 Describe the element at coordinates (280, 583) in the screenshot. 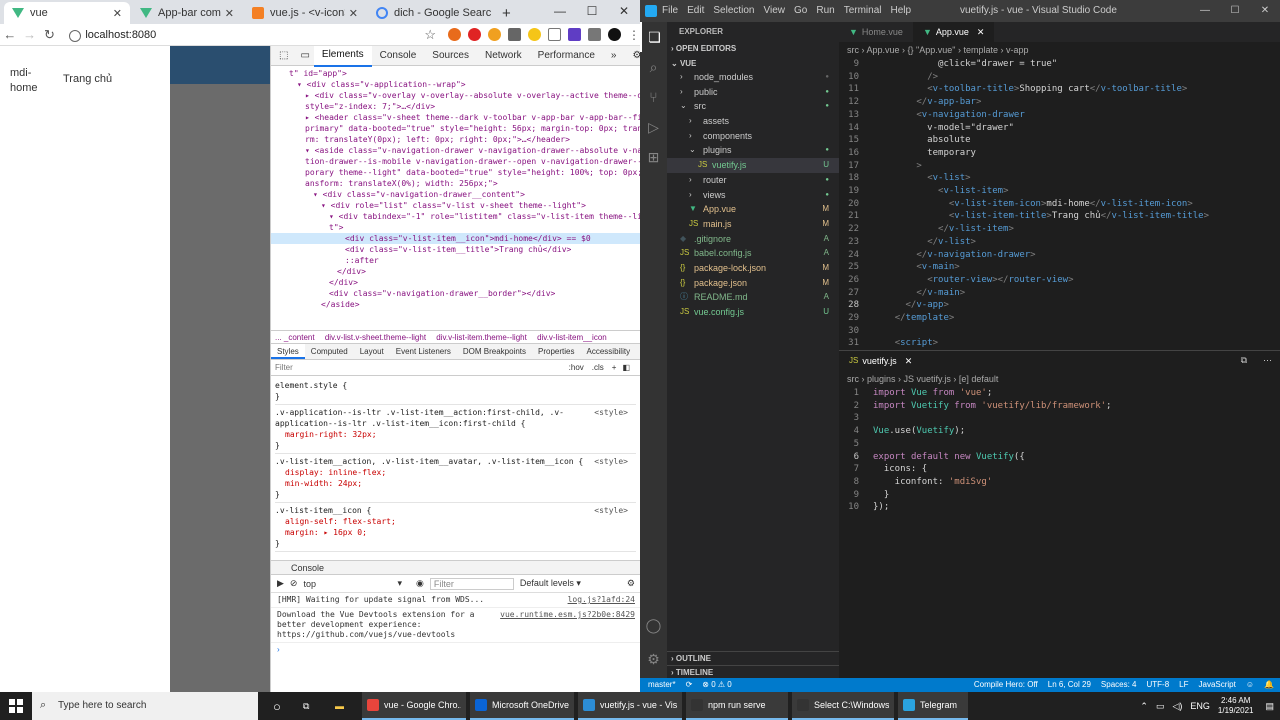

I see `sidebar-icon: ▶` at that location.